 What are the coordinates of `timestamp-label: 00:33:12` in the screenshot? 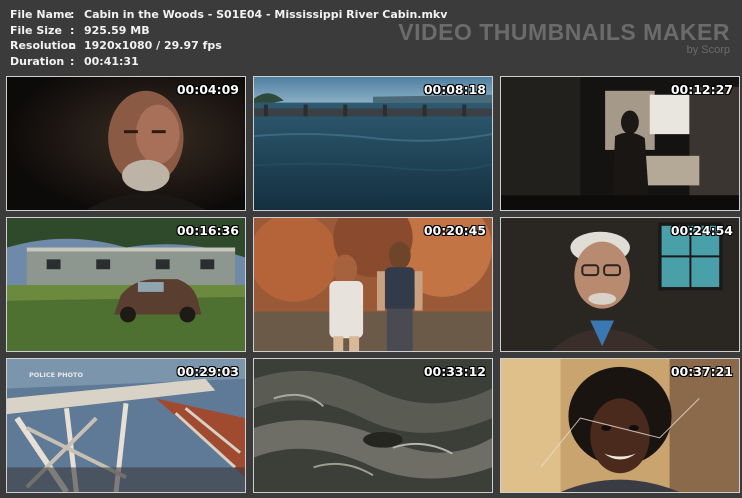 It's located at (454, 371).